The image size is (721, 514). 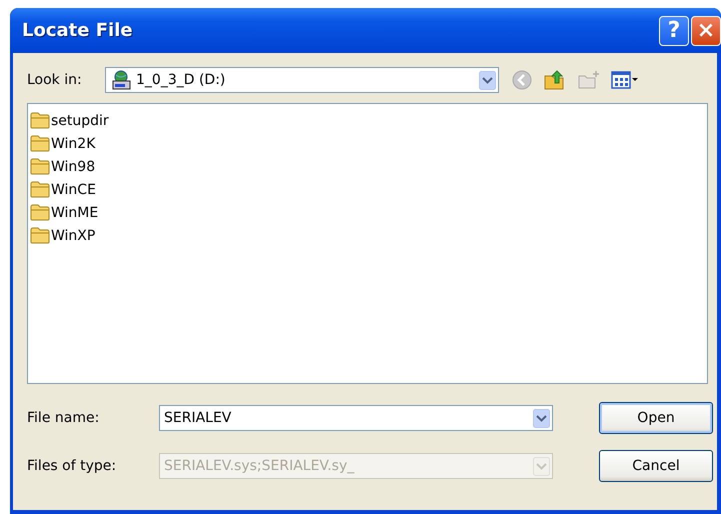 What do you see at coordinates (78, 30) in the screenshot?
I see `window-title: Locate File` at bounding box center [78, 30].